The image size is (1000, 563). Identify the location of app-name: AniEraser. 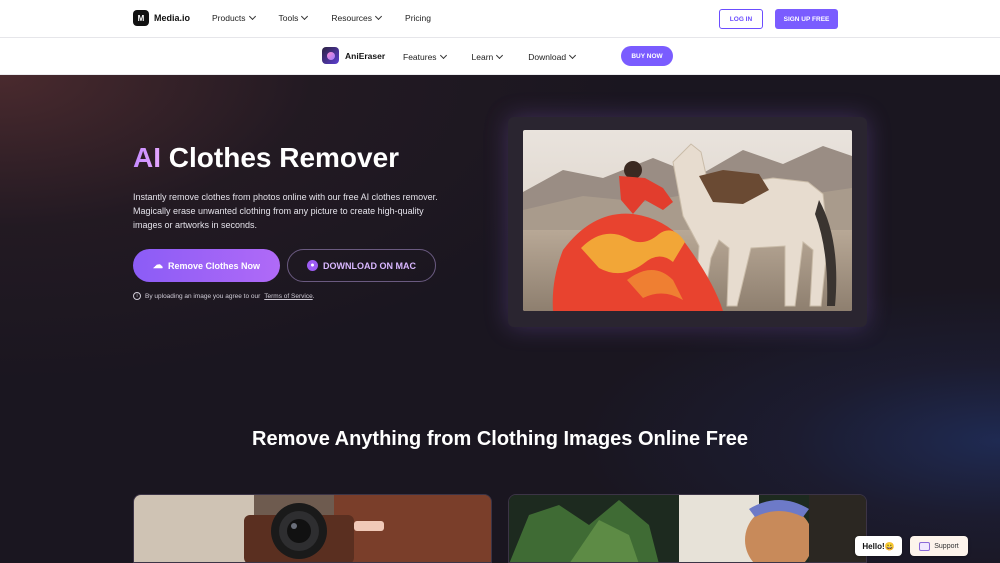
(365, 55).